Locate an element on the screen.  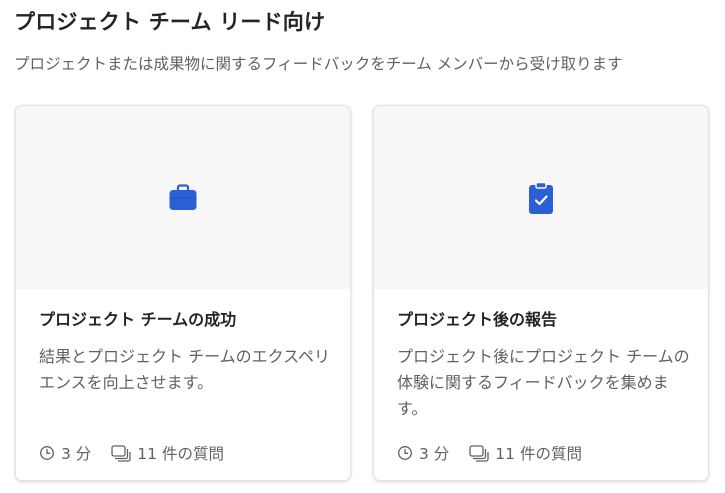
card-description: プロジェクト後にプロジェクト チームの体験に関するフィードバックを集めます。 is located at coordinates (543, 382).